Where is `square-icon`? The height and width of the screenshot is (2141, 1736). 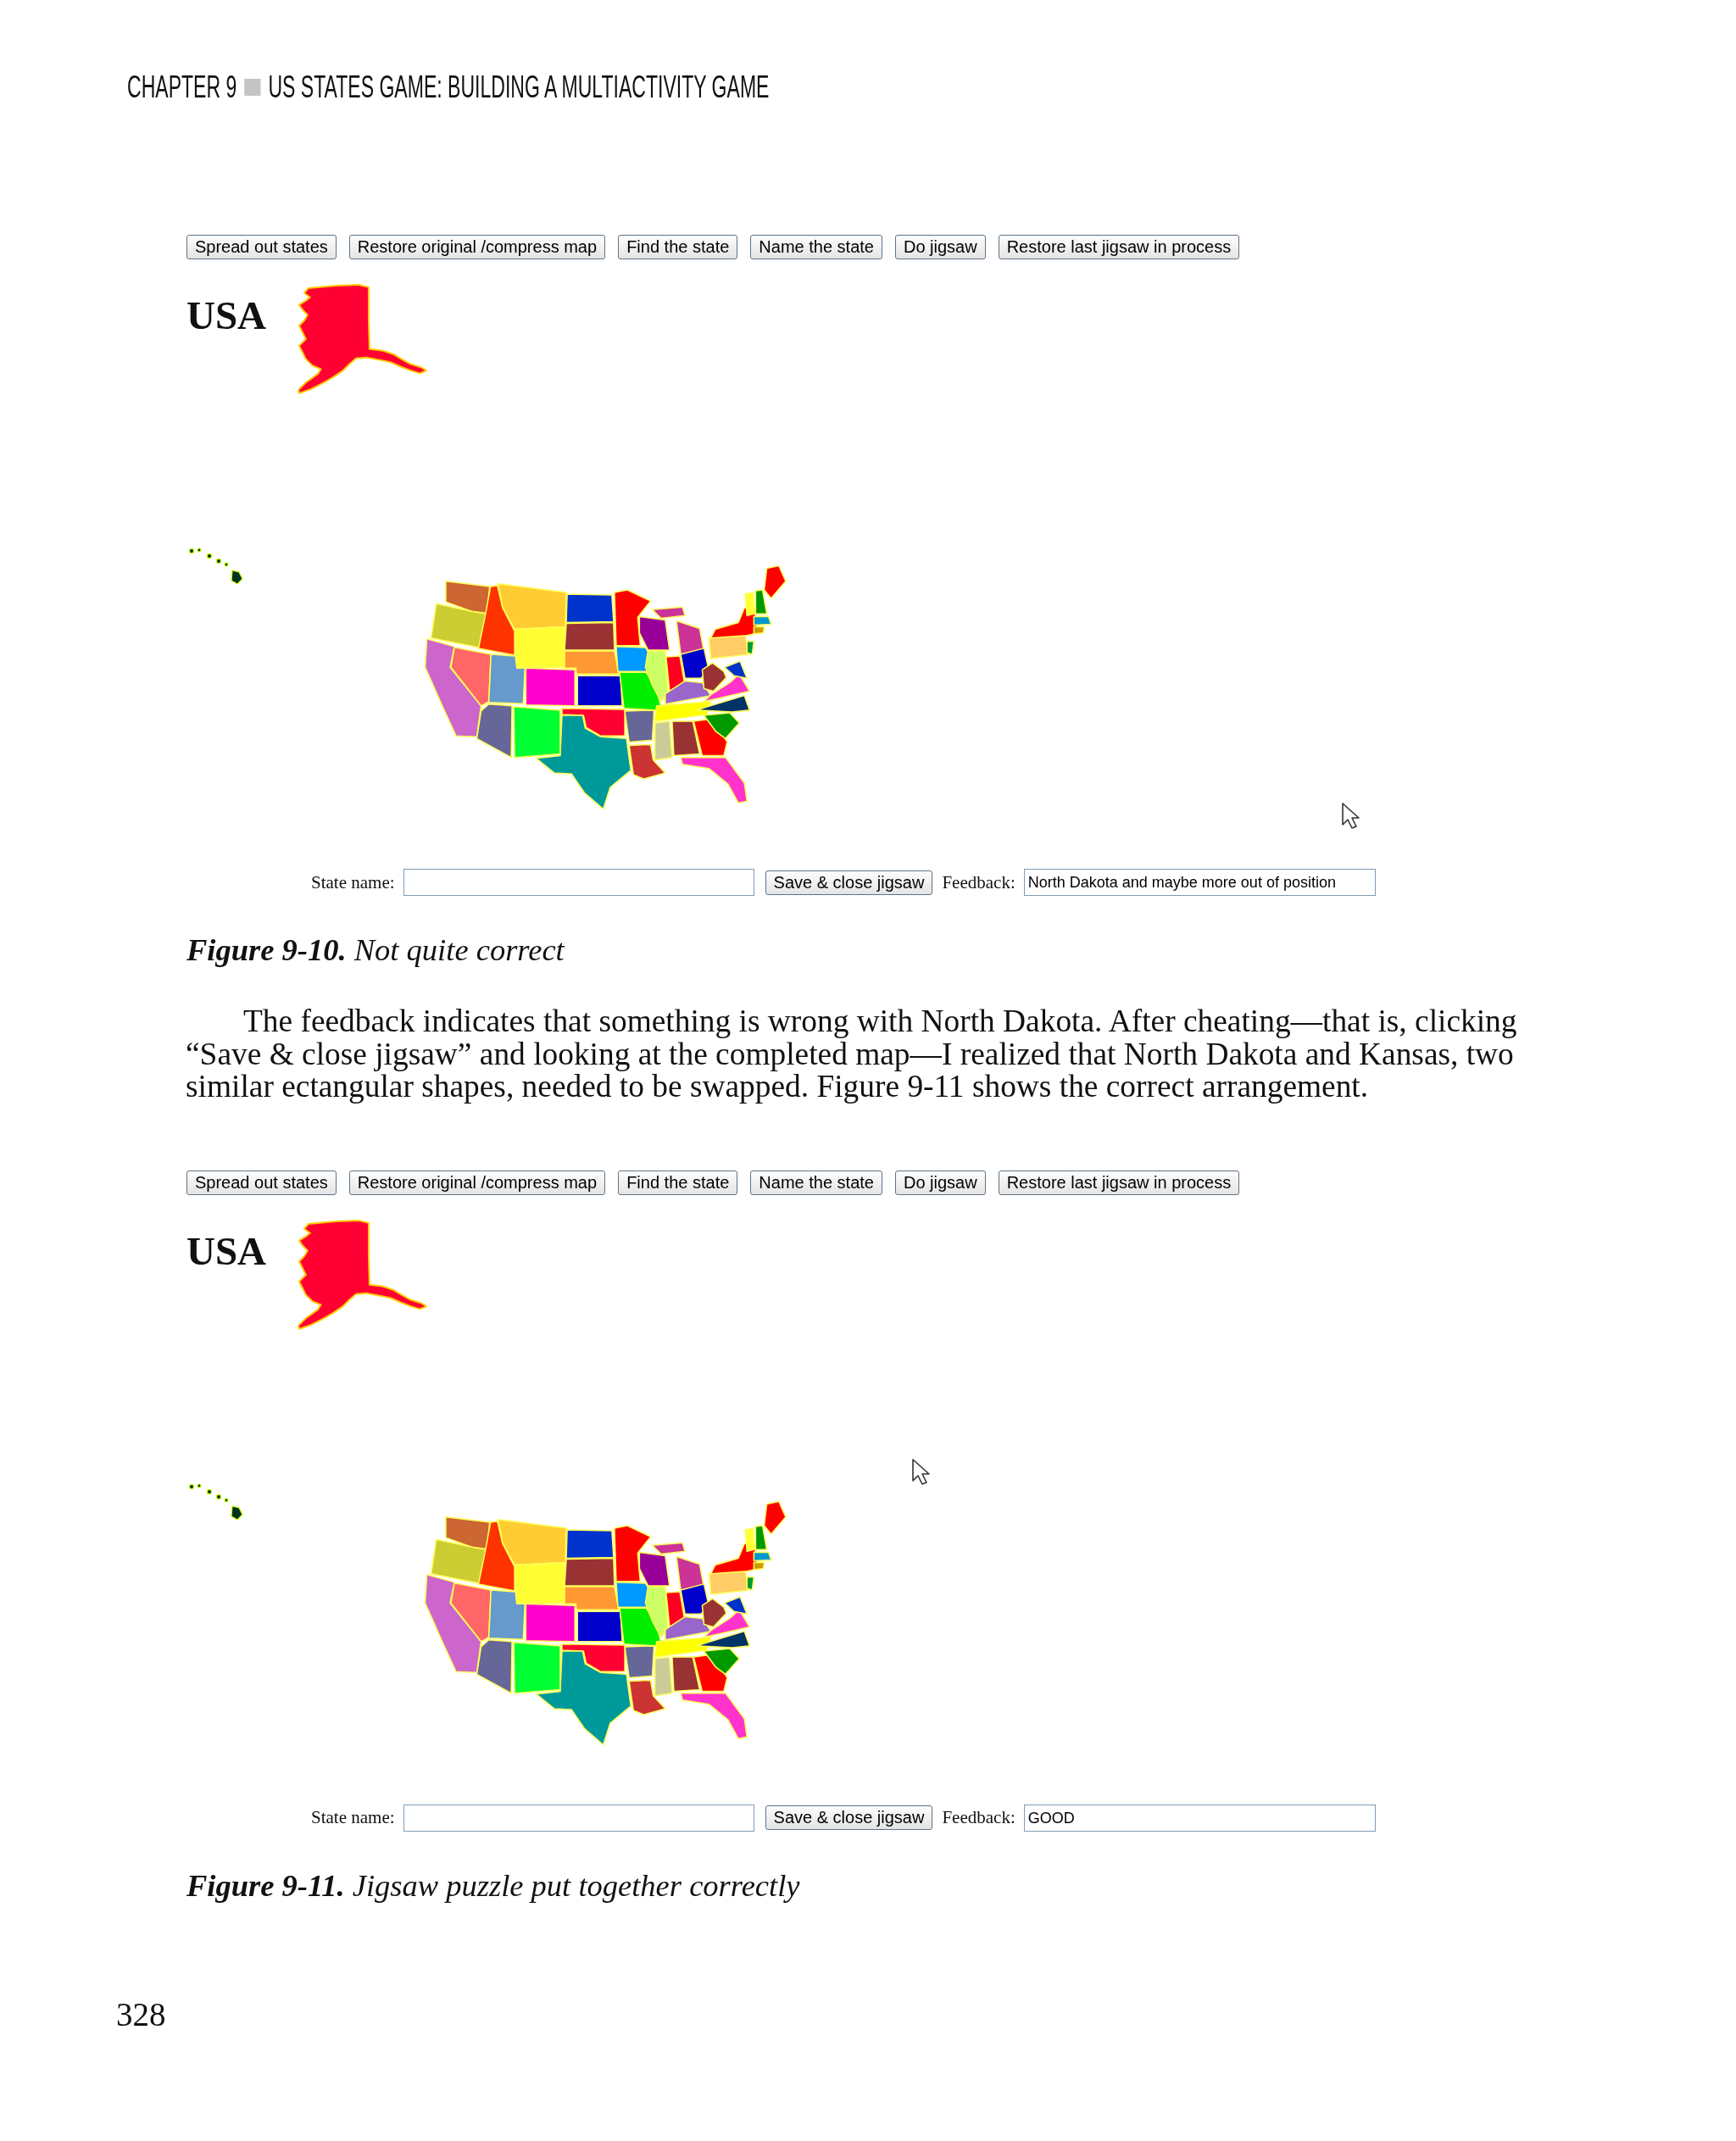 square-icon is located at coordinates (252, 88).